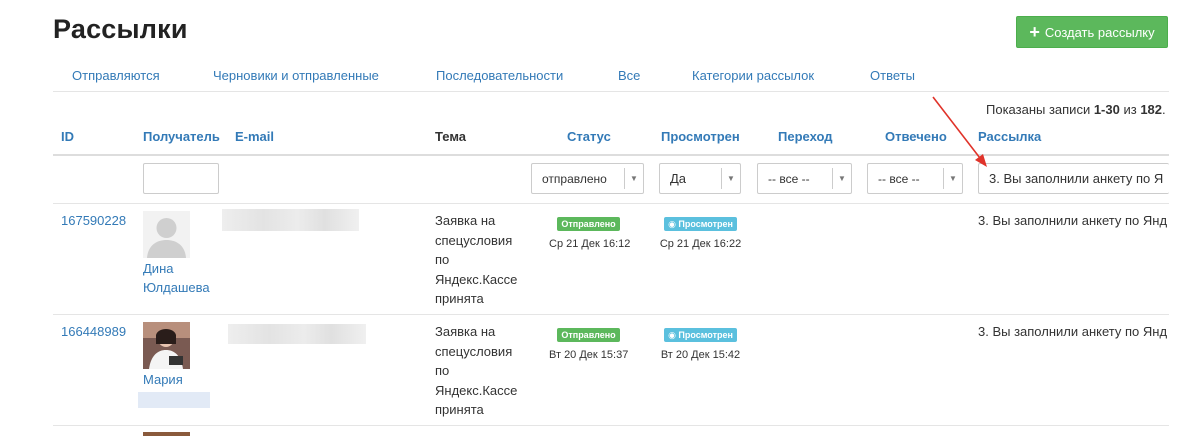  Describe the element at coordinates (611, 425) in the screenshot. I see `row-divider` at that location.